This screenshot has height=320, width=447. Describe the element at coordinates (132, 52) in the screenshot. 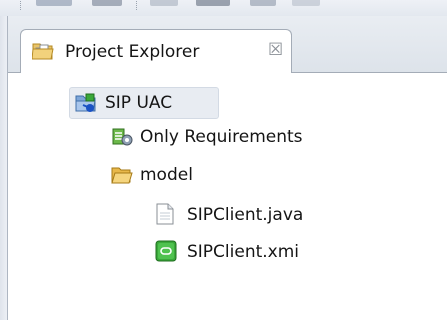

I see `tab-title: Project Explorer` at that location.